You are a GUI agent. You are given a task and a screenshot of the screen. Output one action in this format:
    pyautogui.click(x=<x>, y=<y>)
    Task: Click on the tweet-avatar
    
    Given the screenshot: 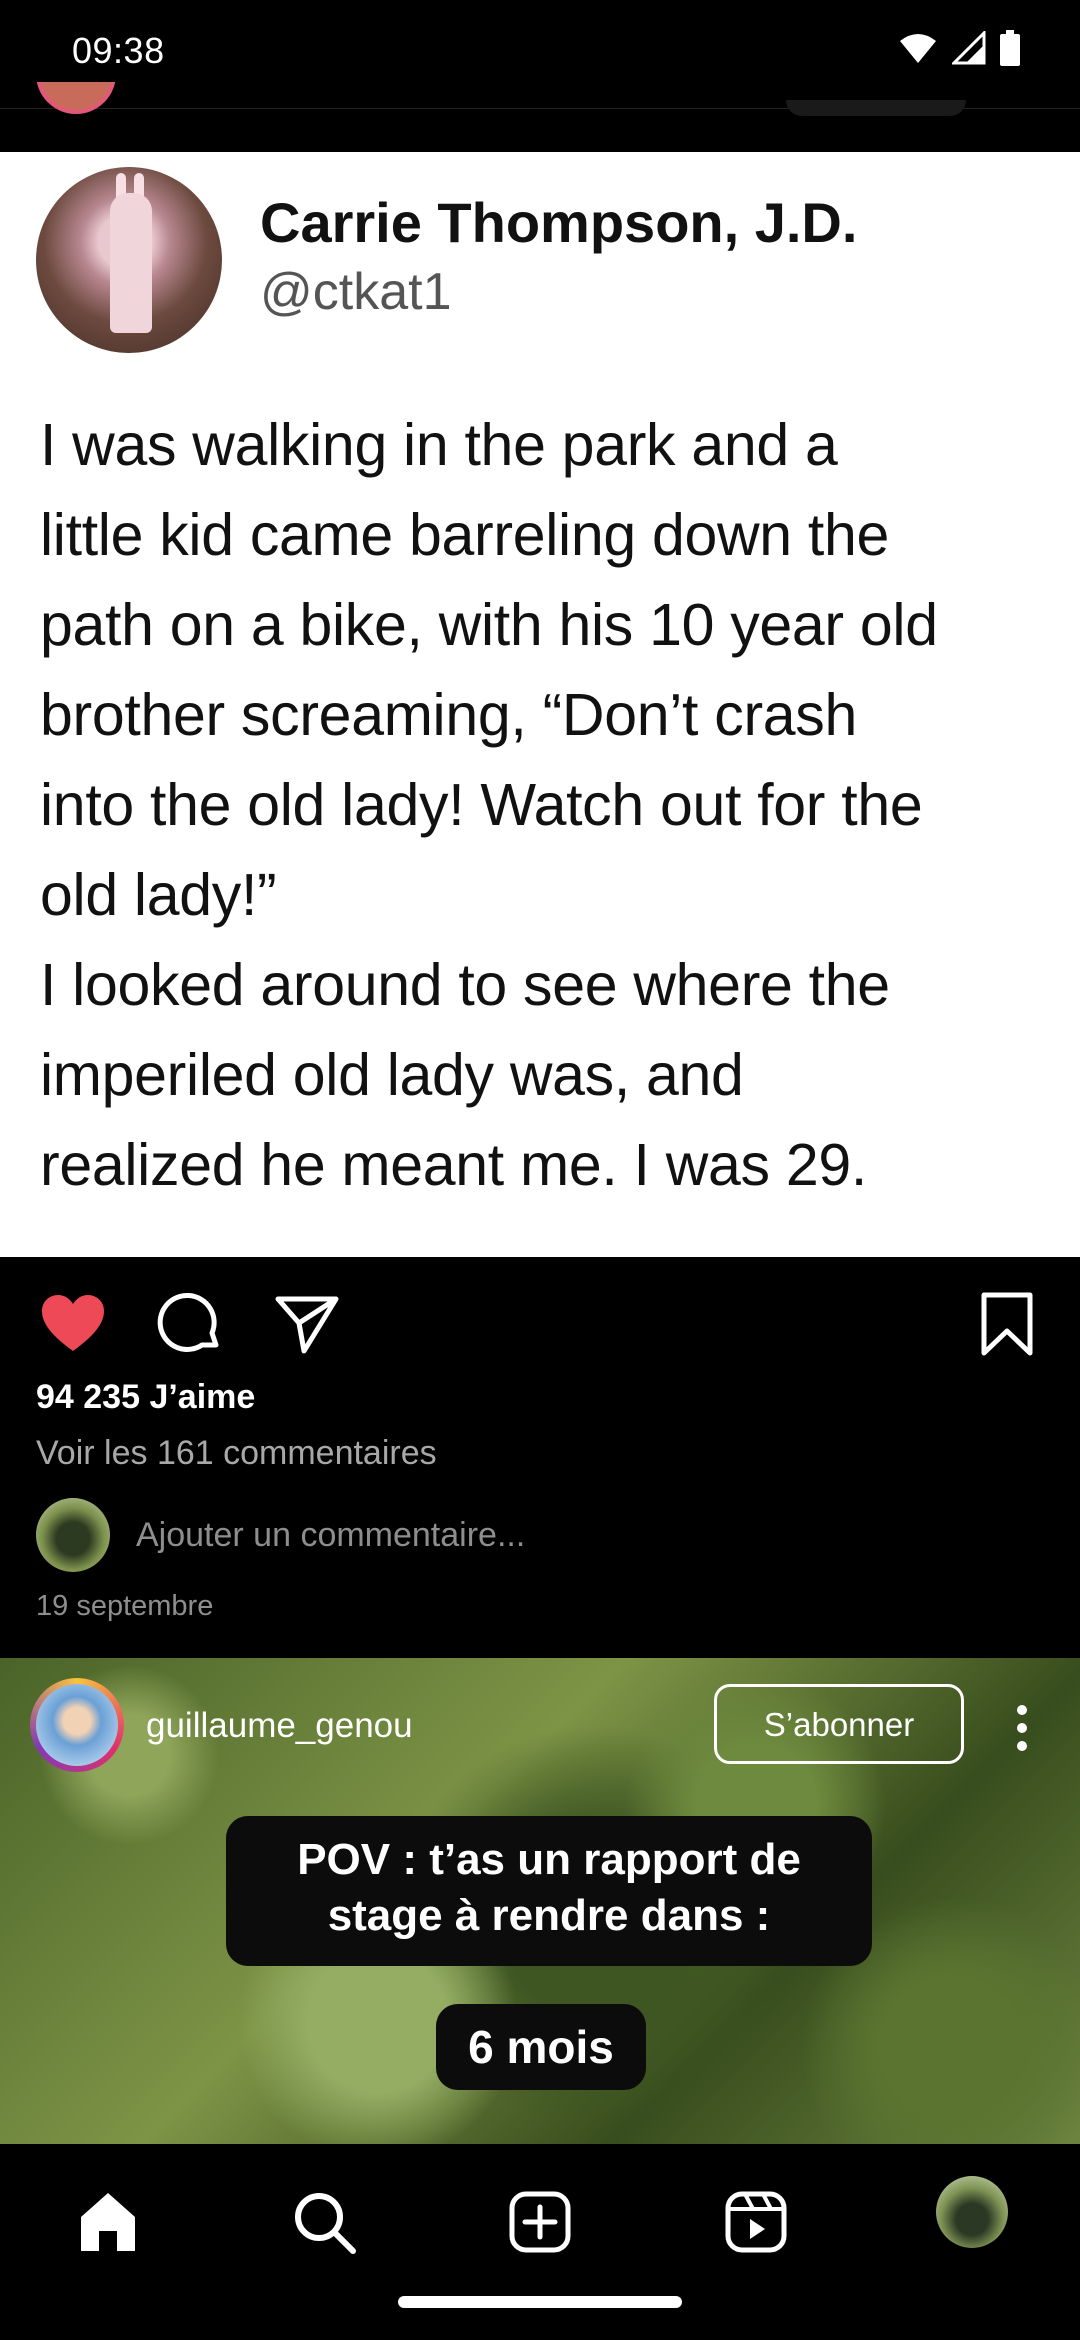 What is the action you would take?
    pyautogui.click(x=129, y=260)
    